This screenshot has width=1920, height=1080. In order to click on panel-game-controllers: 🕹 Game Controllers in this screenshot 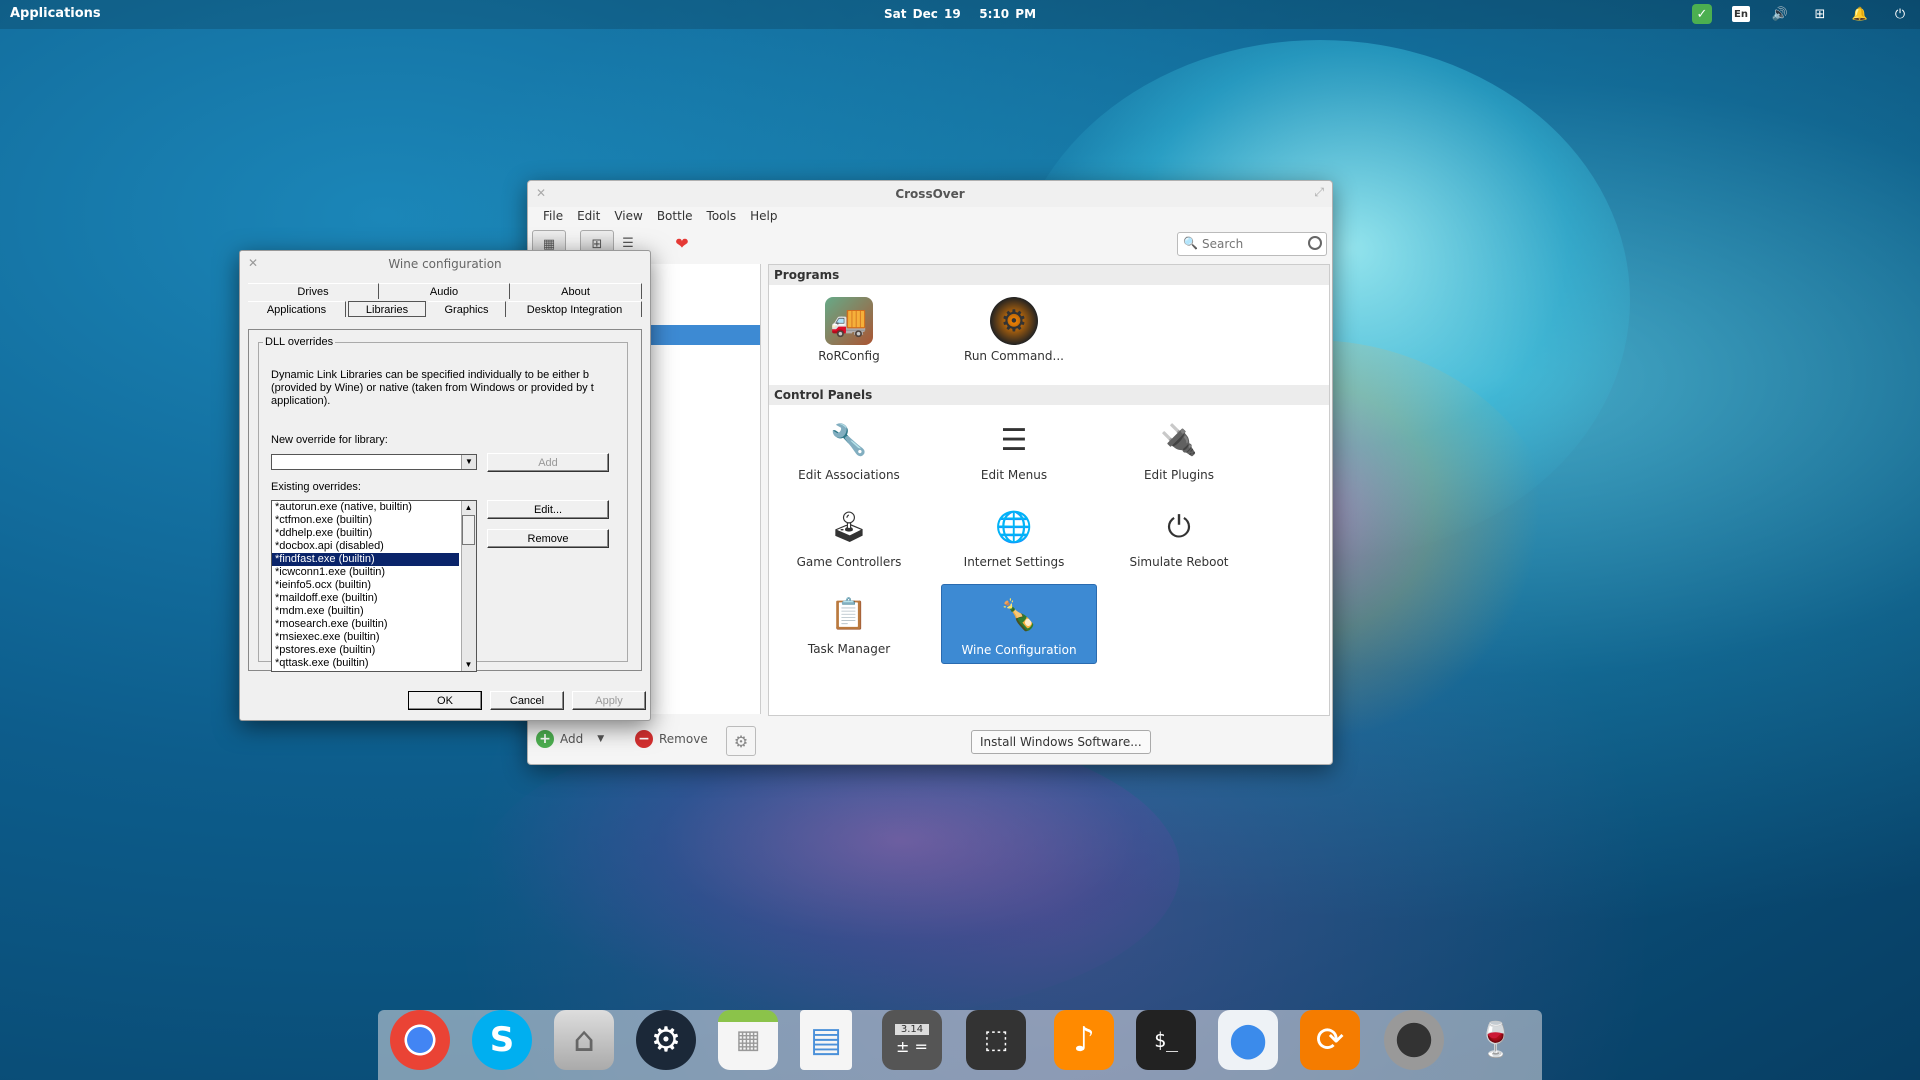, I will do `click(849, 536)`.